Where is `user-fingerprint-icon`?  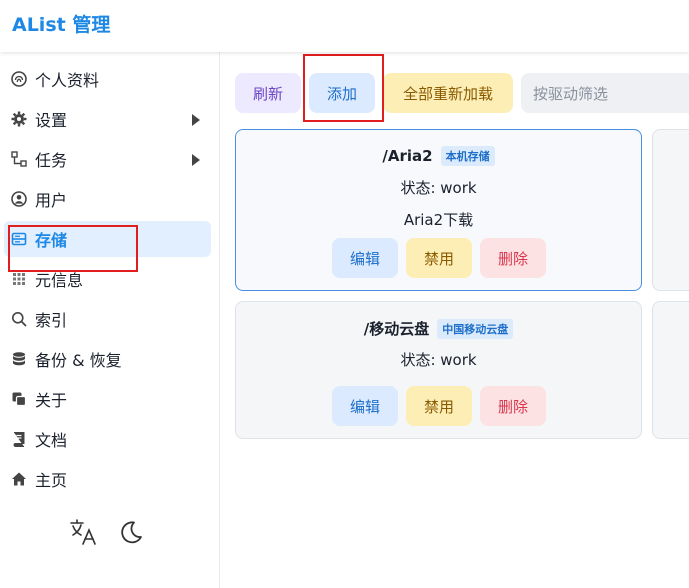 user-fingerprint-icon is located at coordinates (19, 79).